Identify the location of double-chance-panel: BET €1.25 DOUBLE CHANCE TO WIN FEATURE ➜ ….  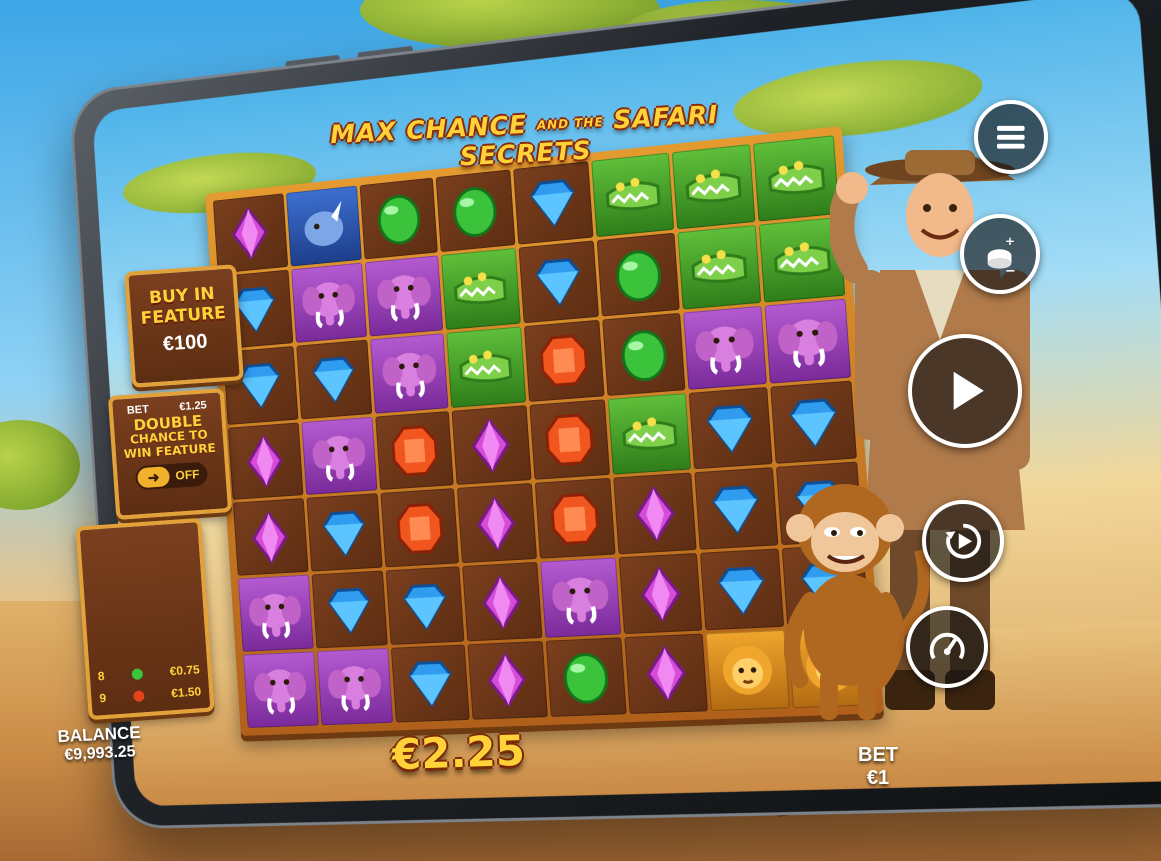
(170, 454).